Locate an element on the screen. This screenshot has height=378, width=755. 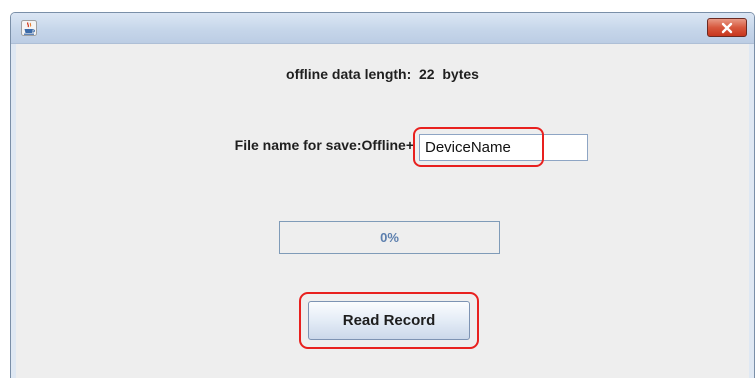
close-button is located at coordinates (727, 27).